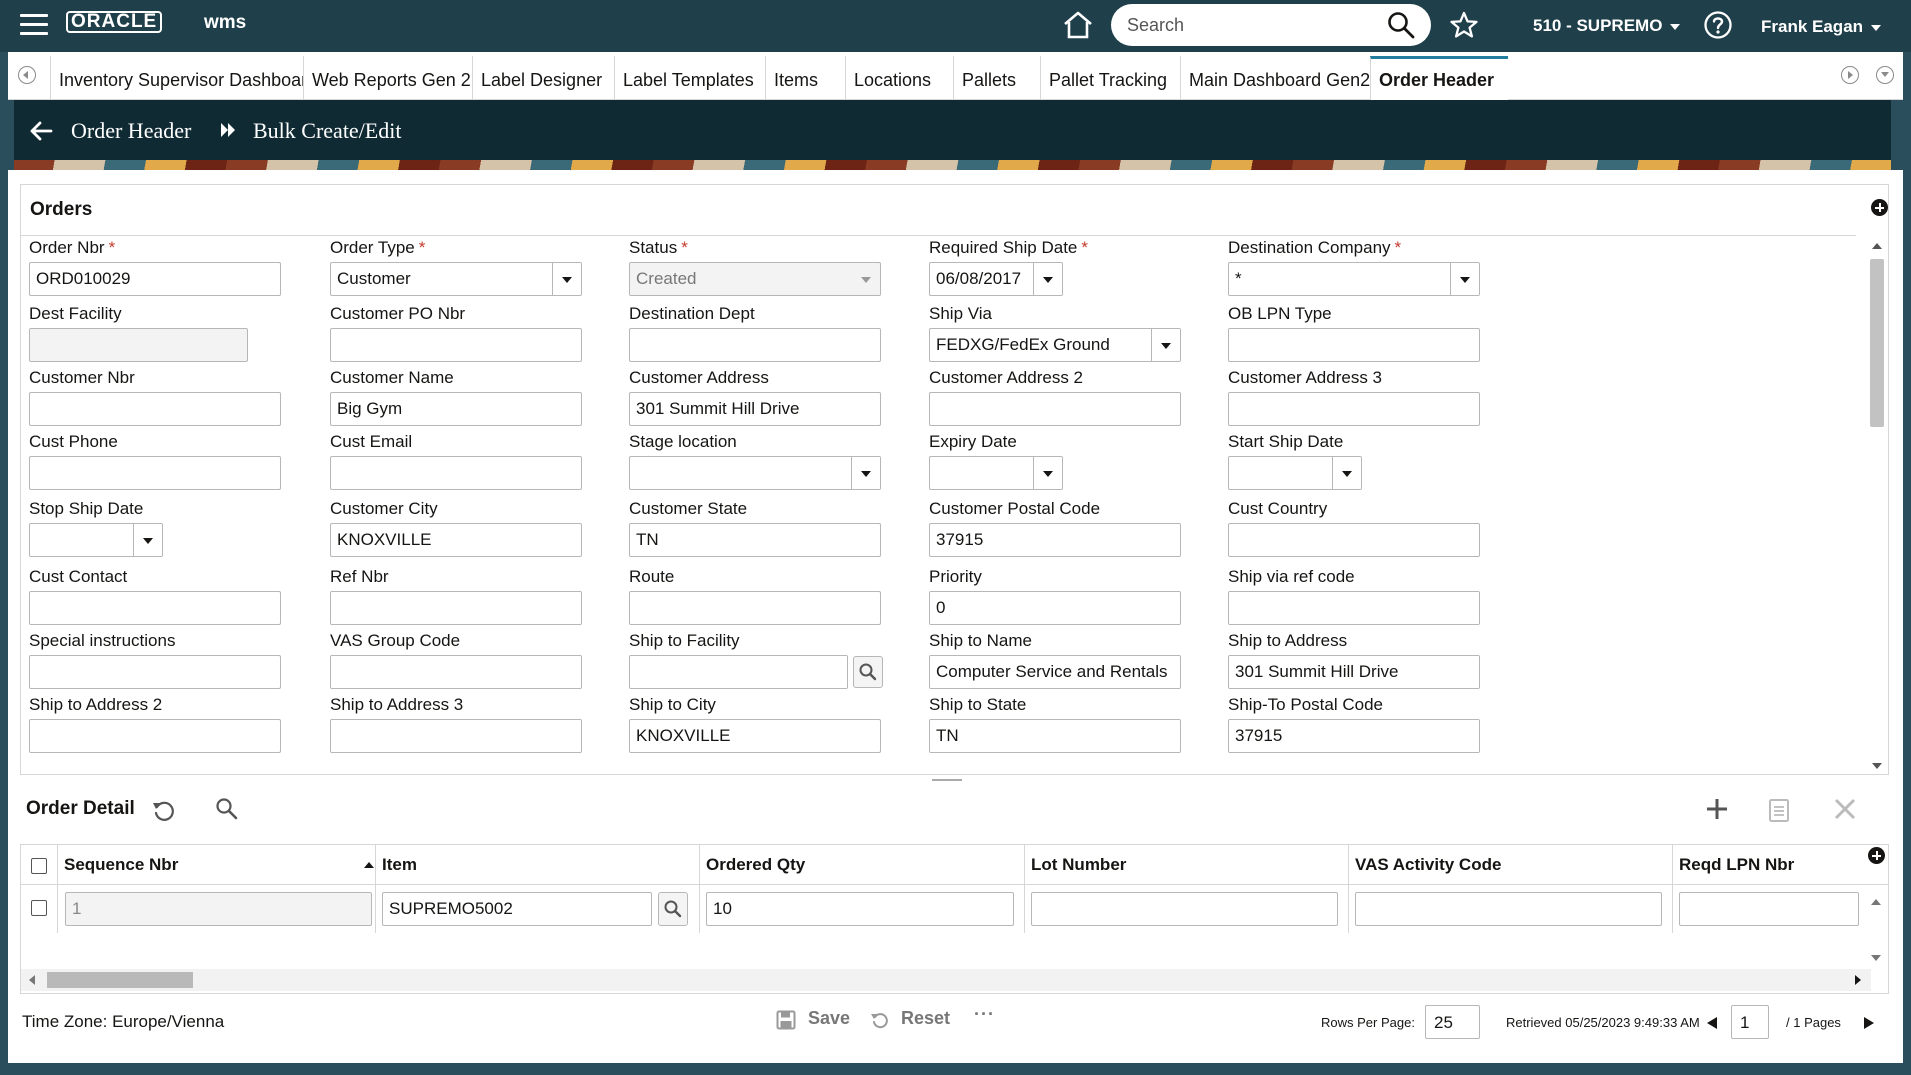 The image size is (1911, 1075). Describe the element at coordinates (1885, 75) in the screenshot. I see `tab-overflow-menu-icon` at that location.